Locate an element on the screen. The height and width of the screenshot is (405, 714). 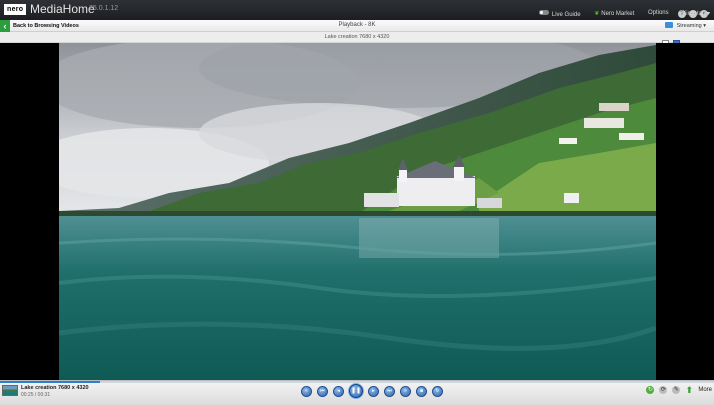
repeat-button: ↻ is located at coordinates (437, 391).